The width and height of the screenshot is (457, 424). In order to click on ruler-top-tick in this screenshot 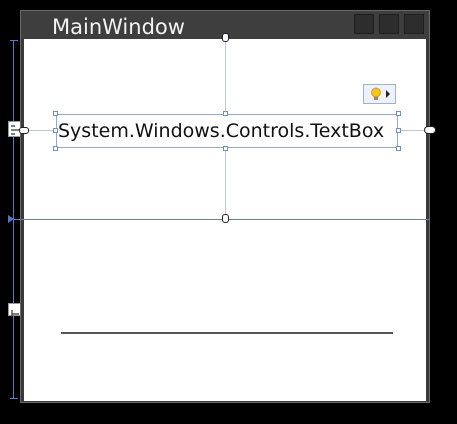, I will do `click(14, 40)`.